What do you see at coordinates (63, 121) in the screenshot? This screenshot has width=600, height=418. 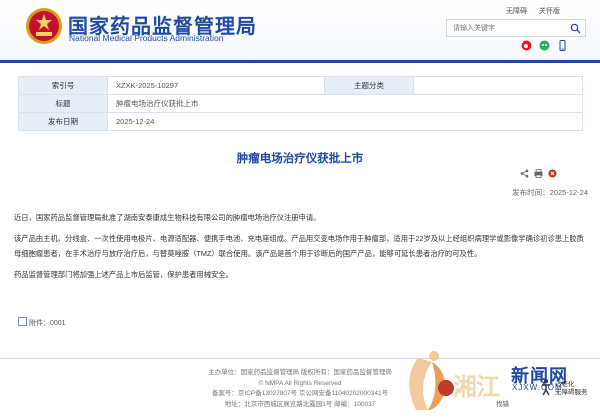 I see `publish-date-label: 发布日期` at bounding box center [63, 121].